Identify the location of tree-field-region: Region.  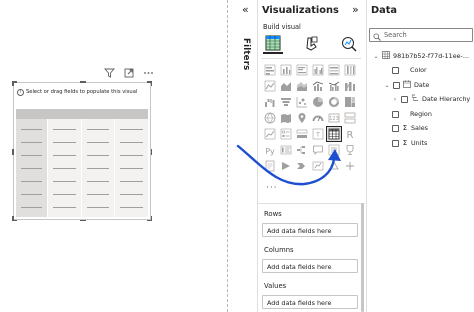
(412, 114).